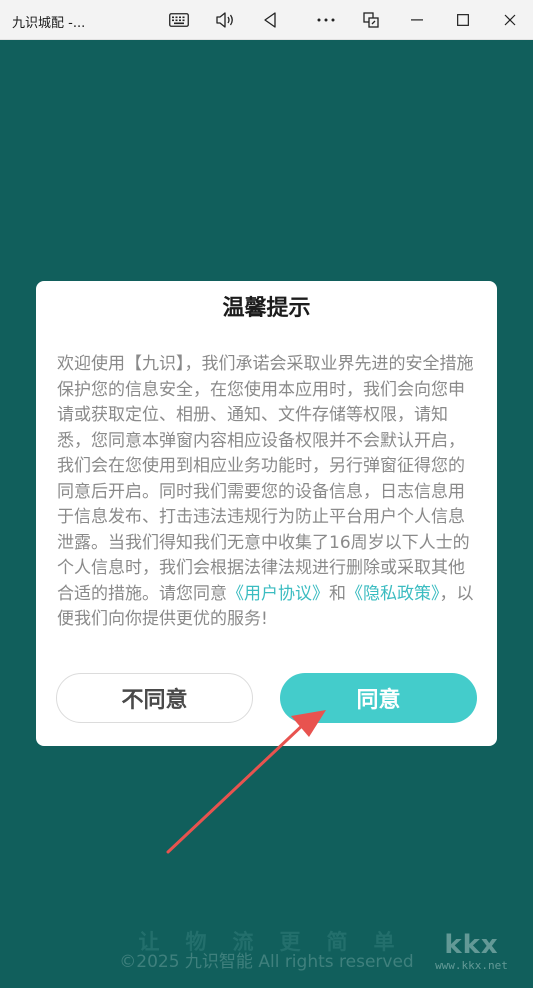  What do you see at coordinates (326, 20) in the screenshot?
I see `more-icon` at bounding box center [326, 20].